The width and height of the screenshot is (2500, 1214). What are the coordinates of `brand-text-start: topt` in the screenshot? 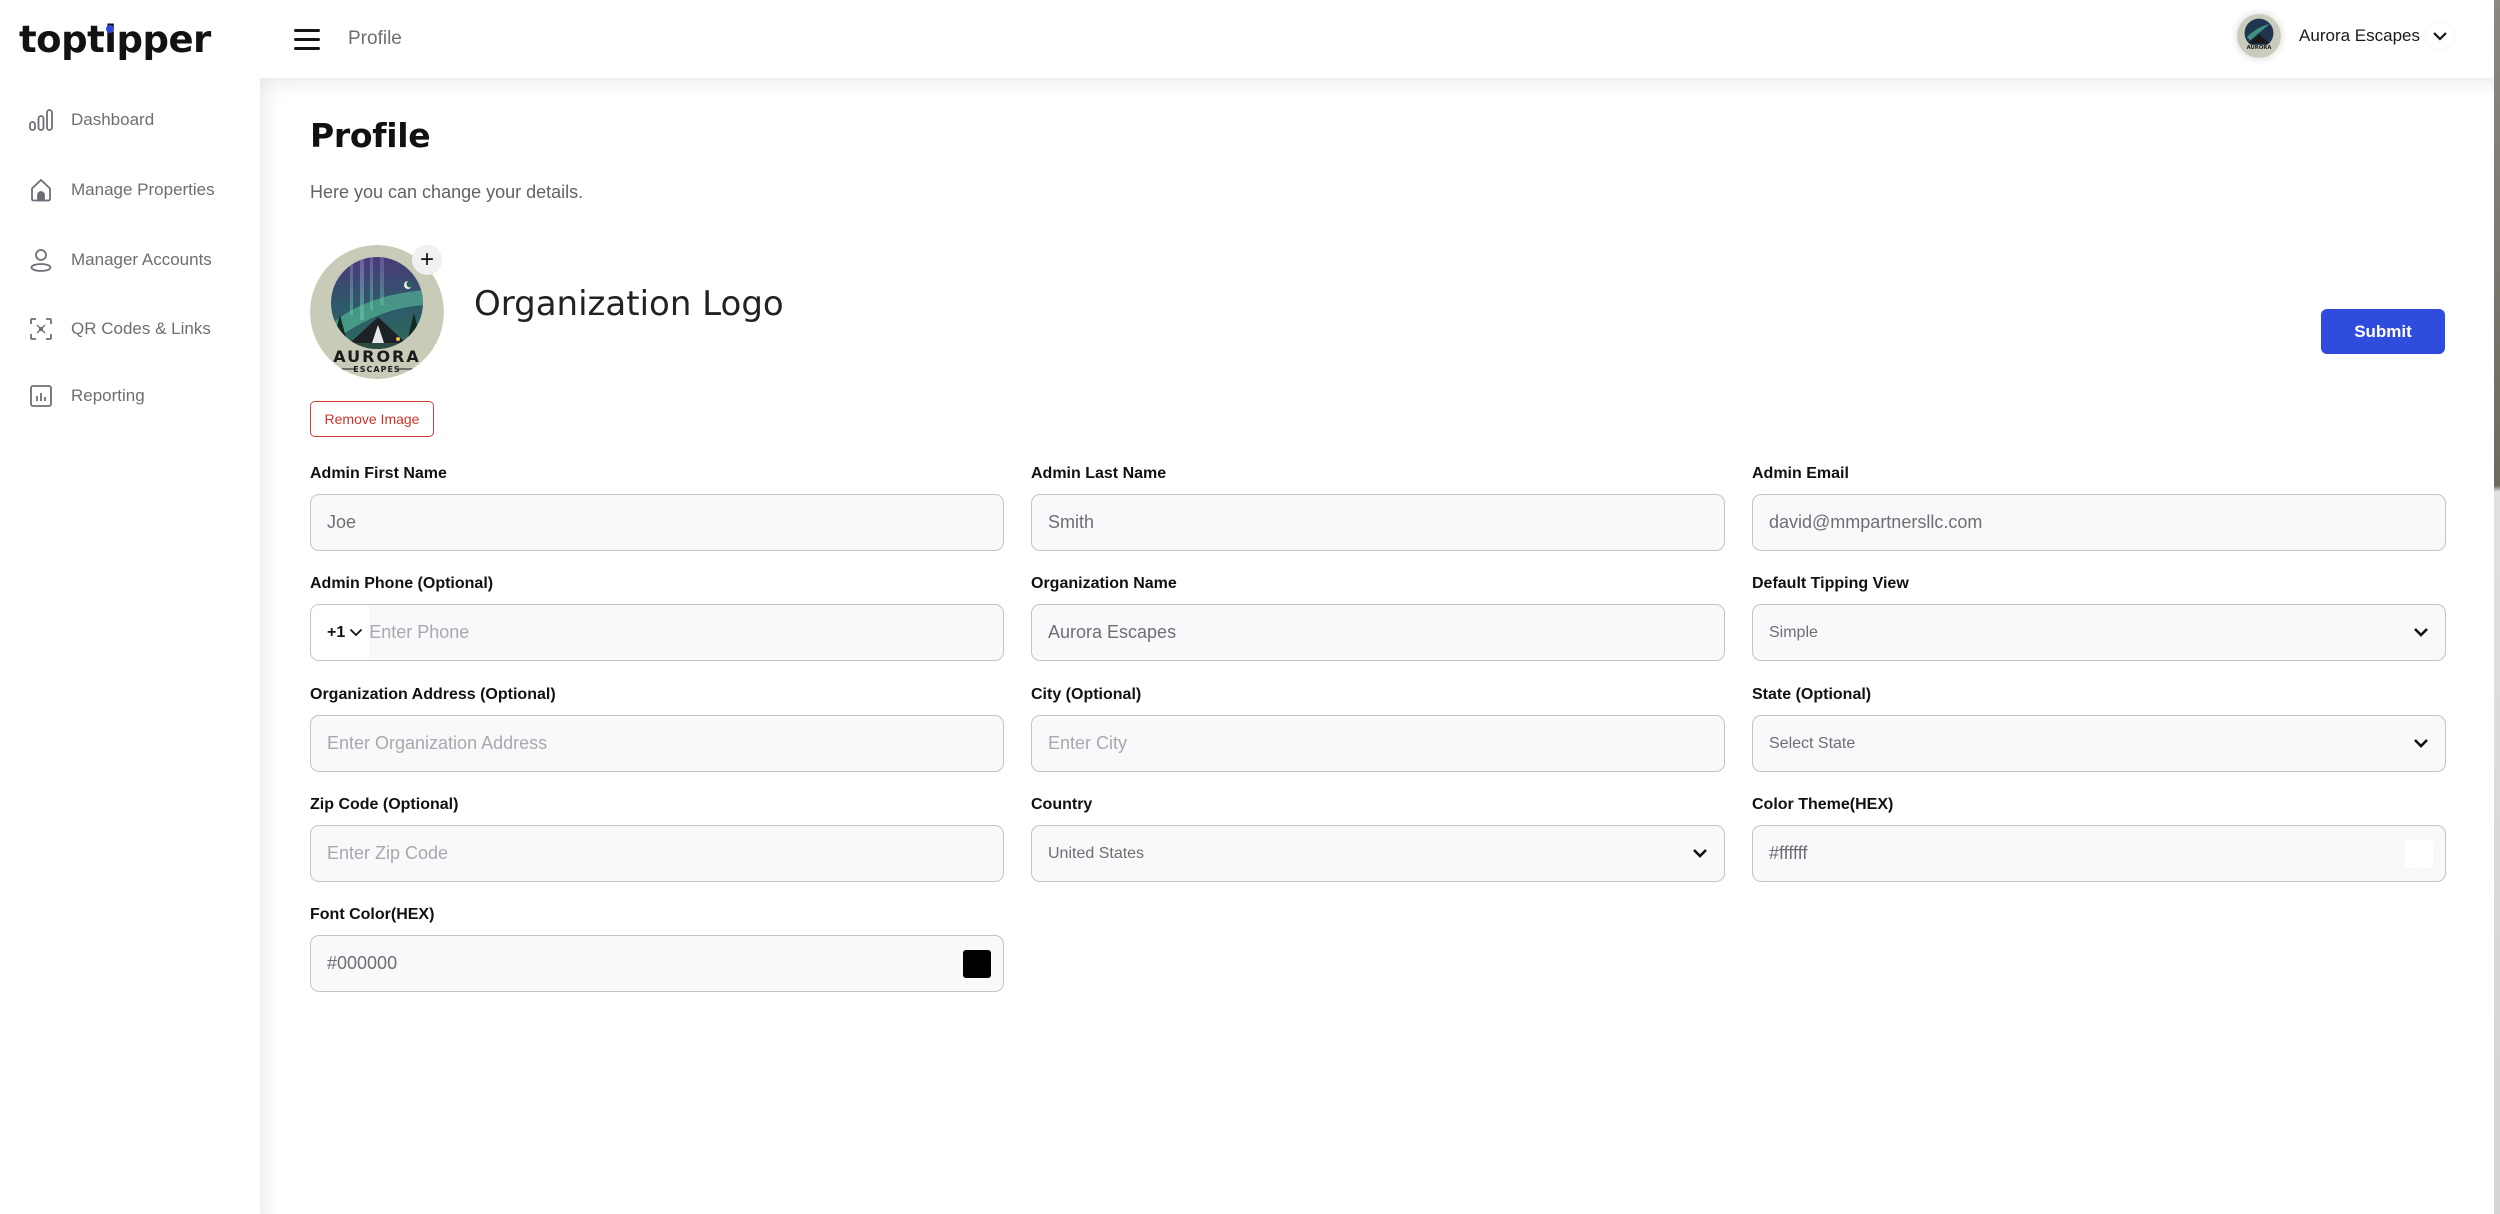 It's located at (62, 39).